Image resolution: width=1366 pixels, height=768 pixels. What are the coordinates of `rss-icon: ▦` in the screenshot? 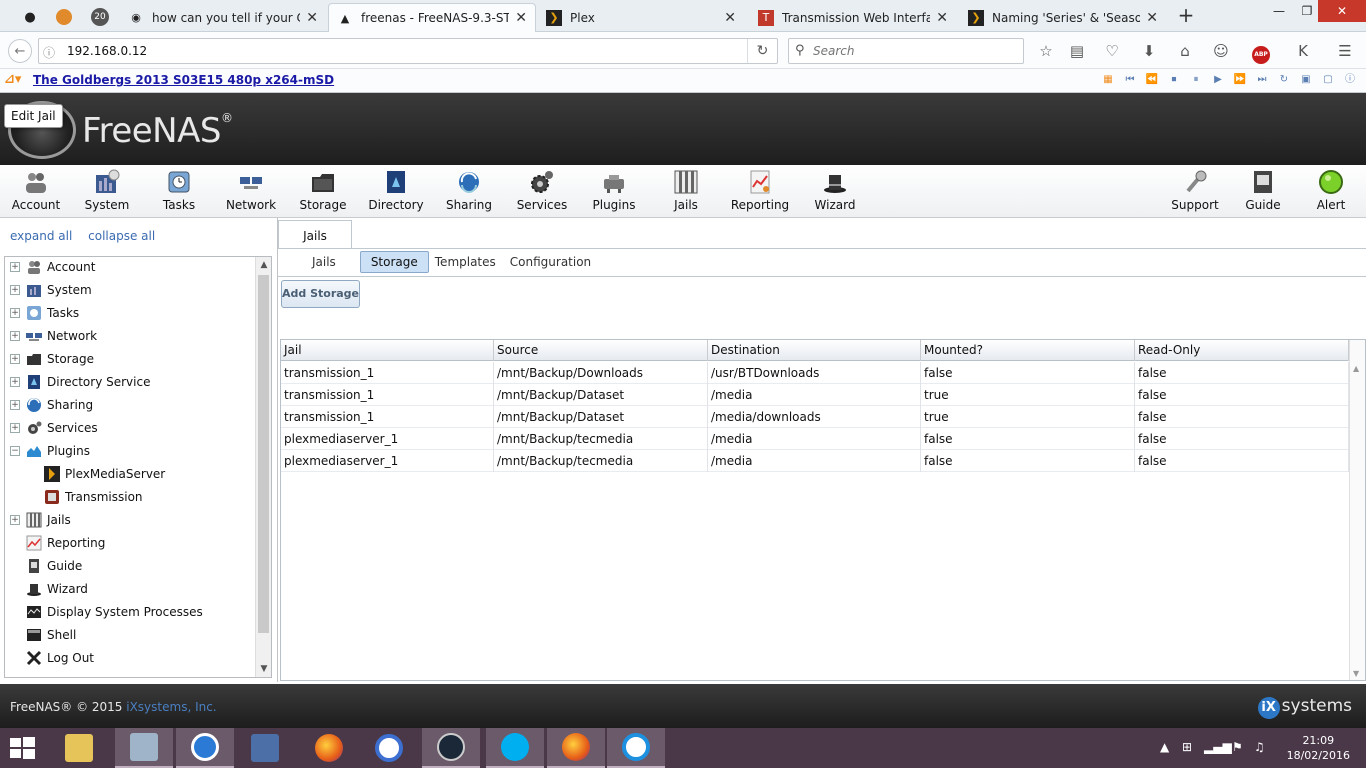 It's located at (1108, 80).